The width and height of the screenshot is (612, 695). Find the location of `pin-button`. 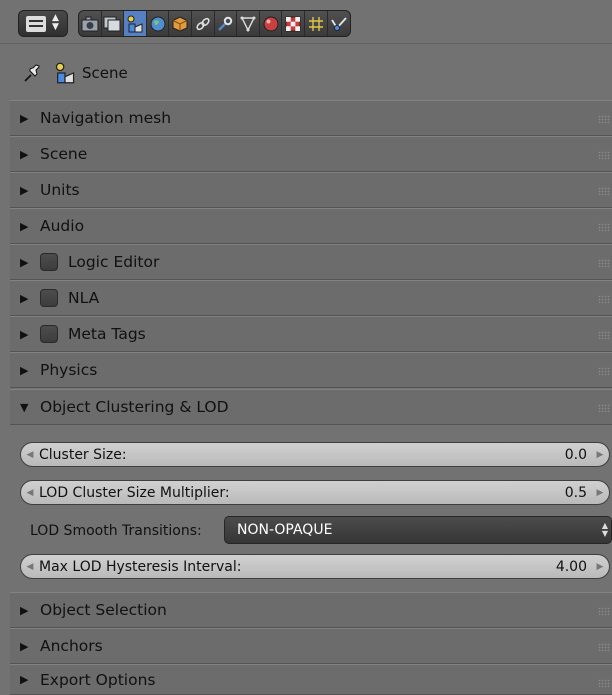

pin-button is located at coordinates (33, 73).